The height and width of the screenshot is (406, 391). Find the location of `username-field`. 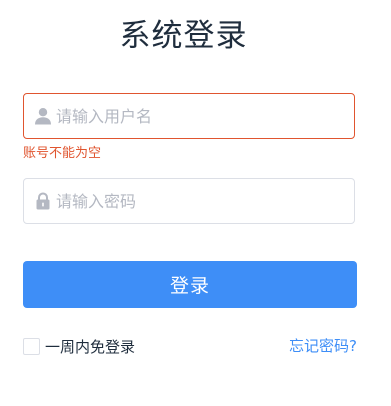

username-field is located at coordinates (189, 116).